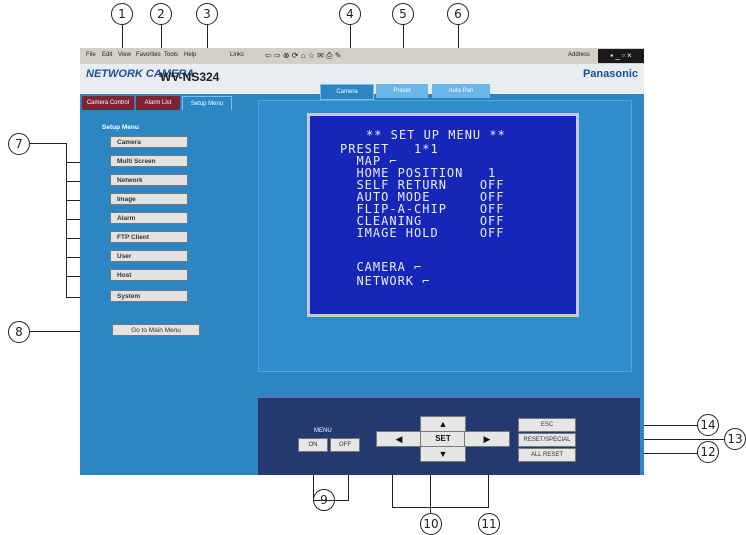 The image size is (746, 535). What do you see at coordinates (547, 440) in the screenshot?
I see `reset-special-button: RESET/SPECIAL` at bounding box center [547, 440].